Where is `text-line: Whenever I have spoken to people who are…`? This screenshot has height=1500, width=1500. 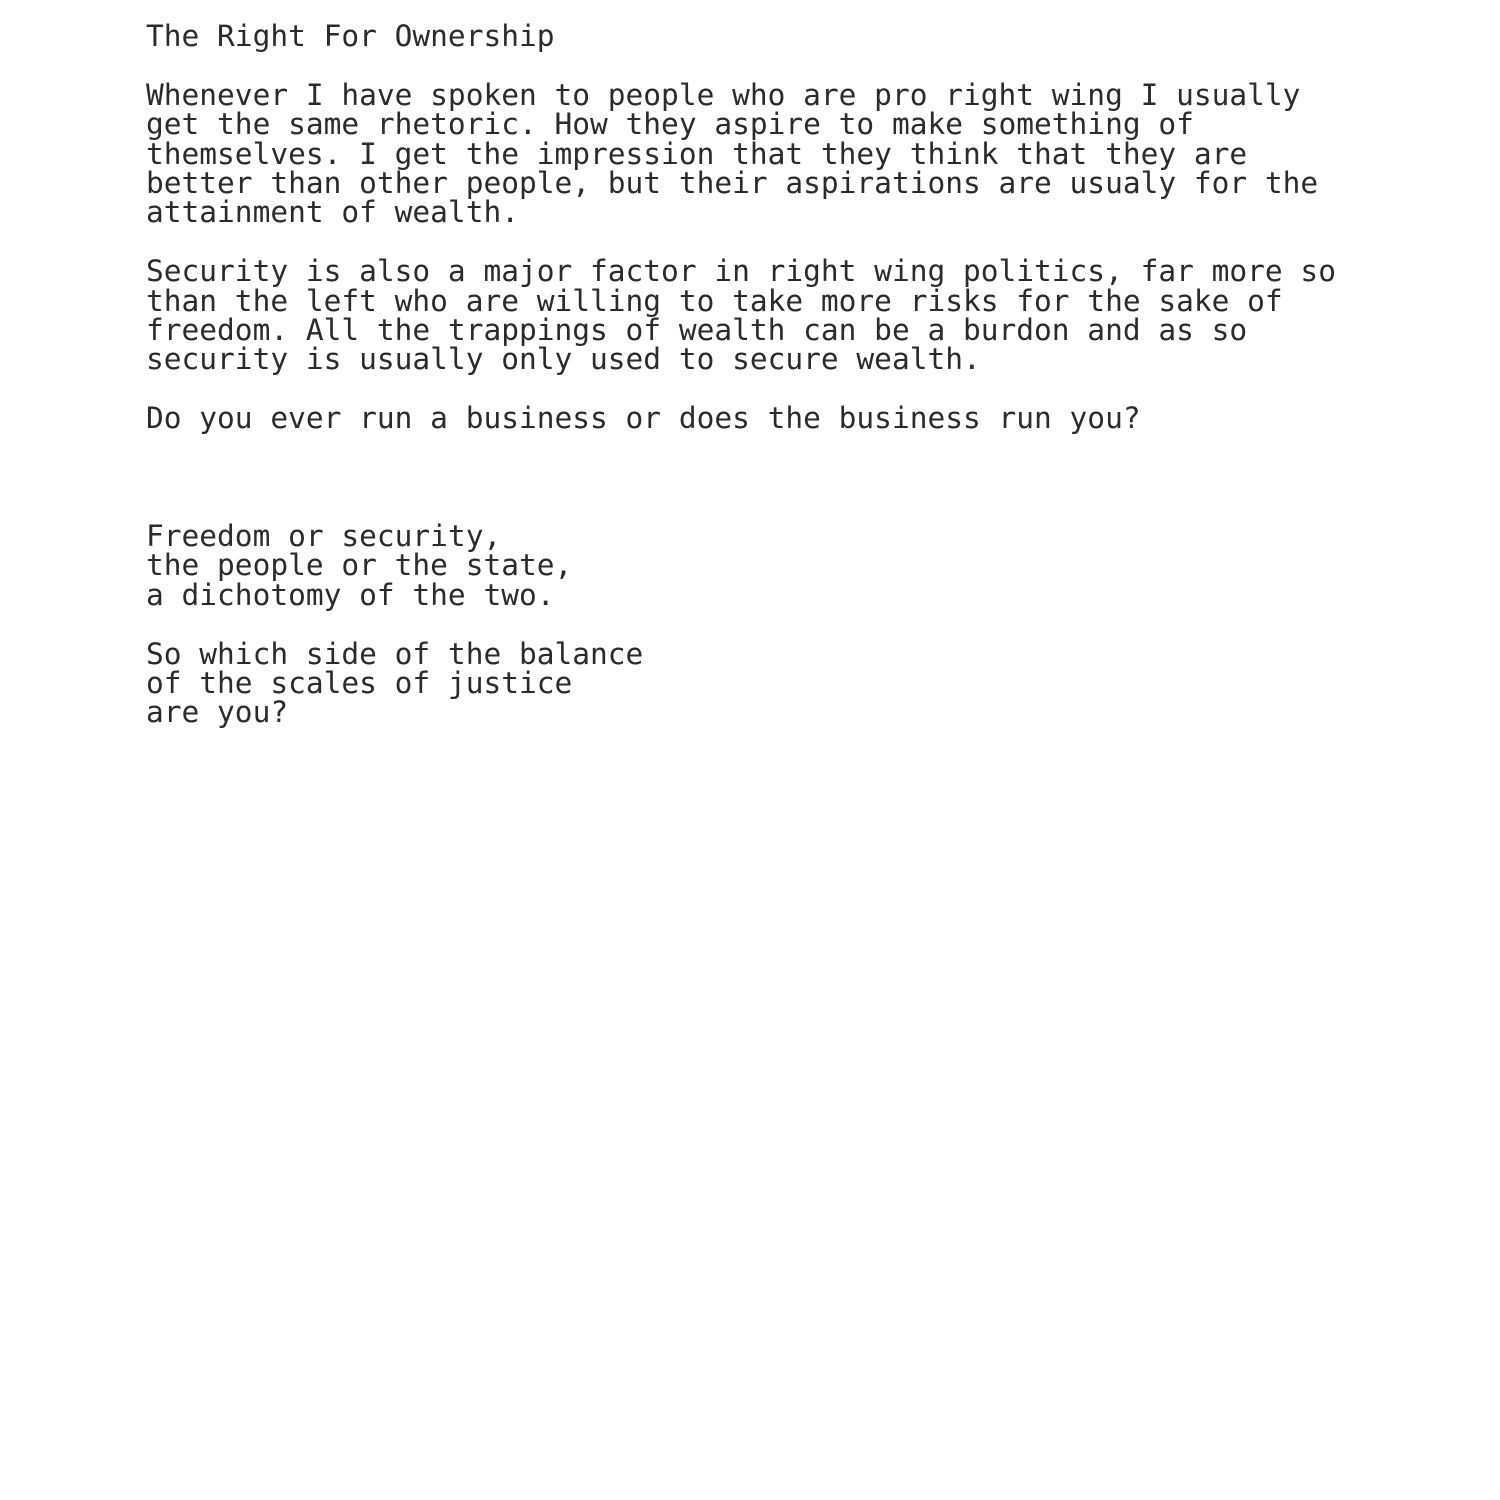 text-line: Whenever I have spoken to people who are… is located at coordinates (723, 94).